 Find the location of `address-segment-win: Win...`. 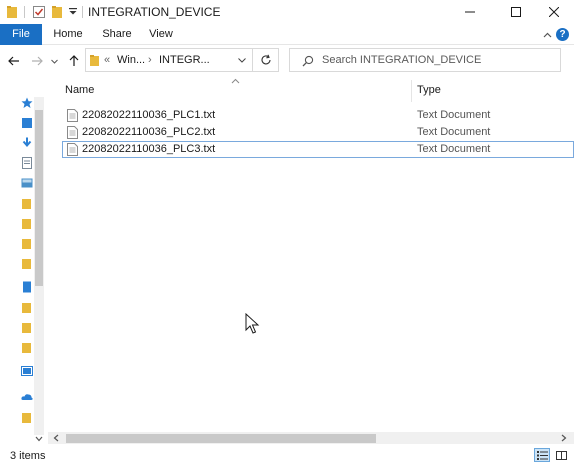

address-segment-win: Win... is located at coordinates (131, 60).